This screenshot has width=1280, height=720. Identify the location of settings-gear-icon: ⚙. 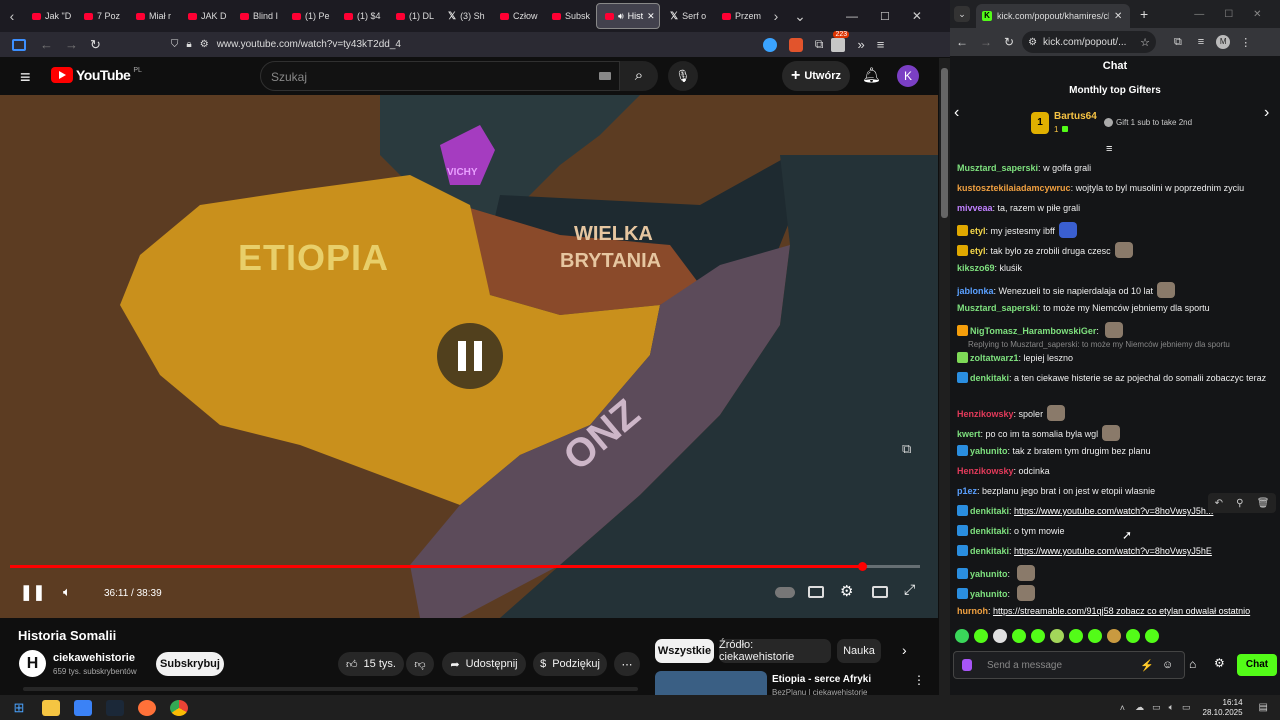
(846, 591).